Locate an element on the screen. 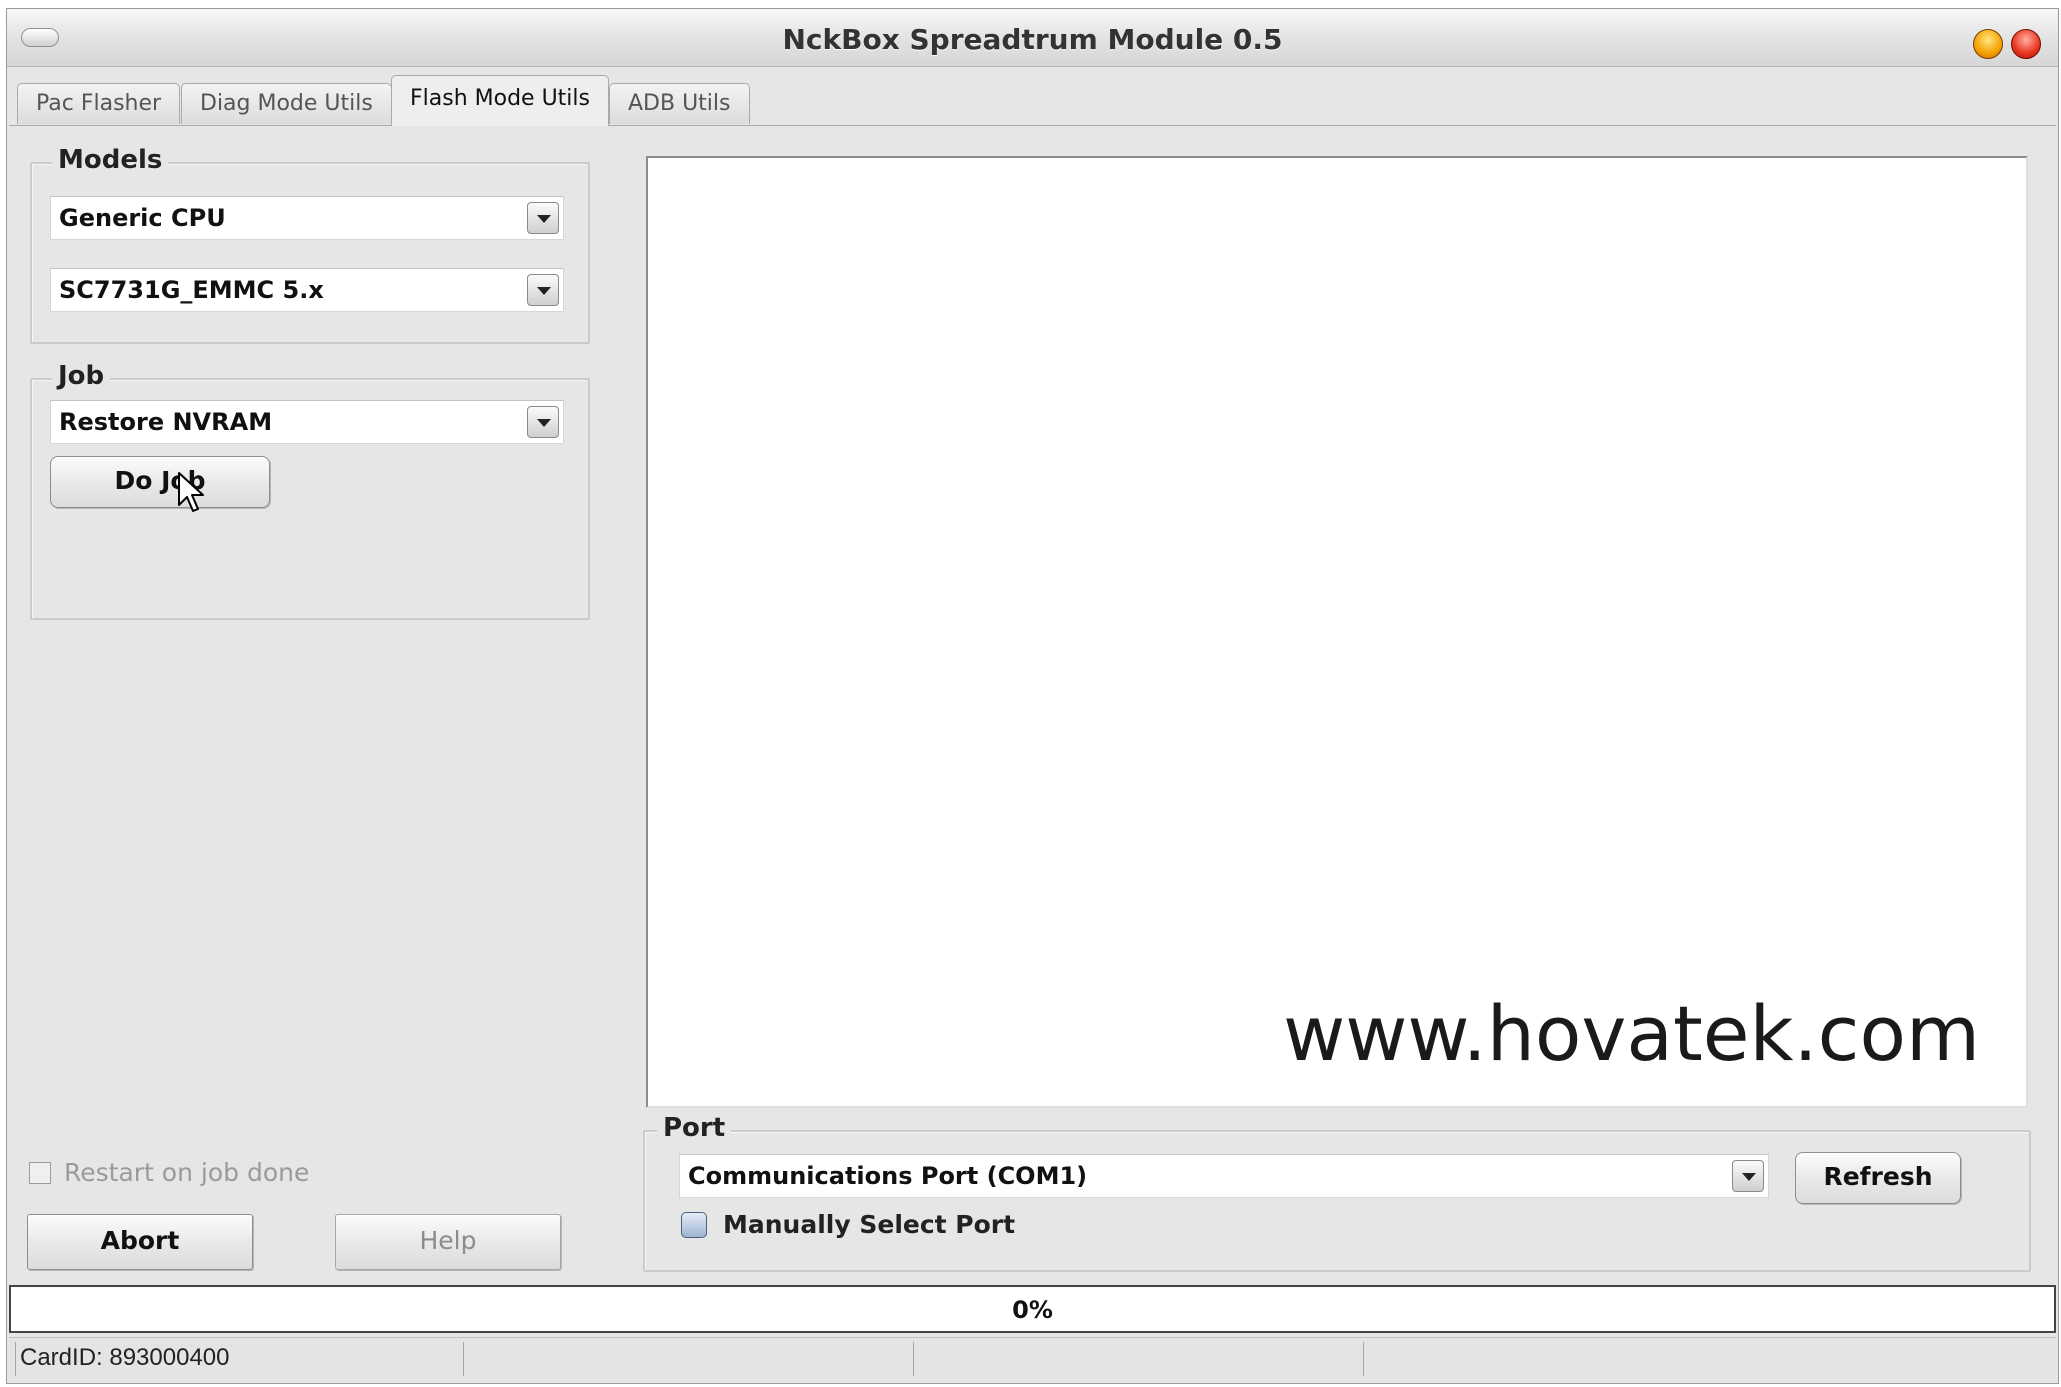  progress-text: 0% is located at coordinates (1032, 1310).